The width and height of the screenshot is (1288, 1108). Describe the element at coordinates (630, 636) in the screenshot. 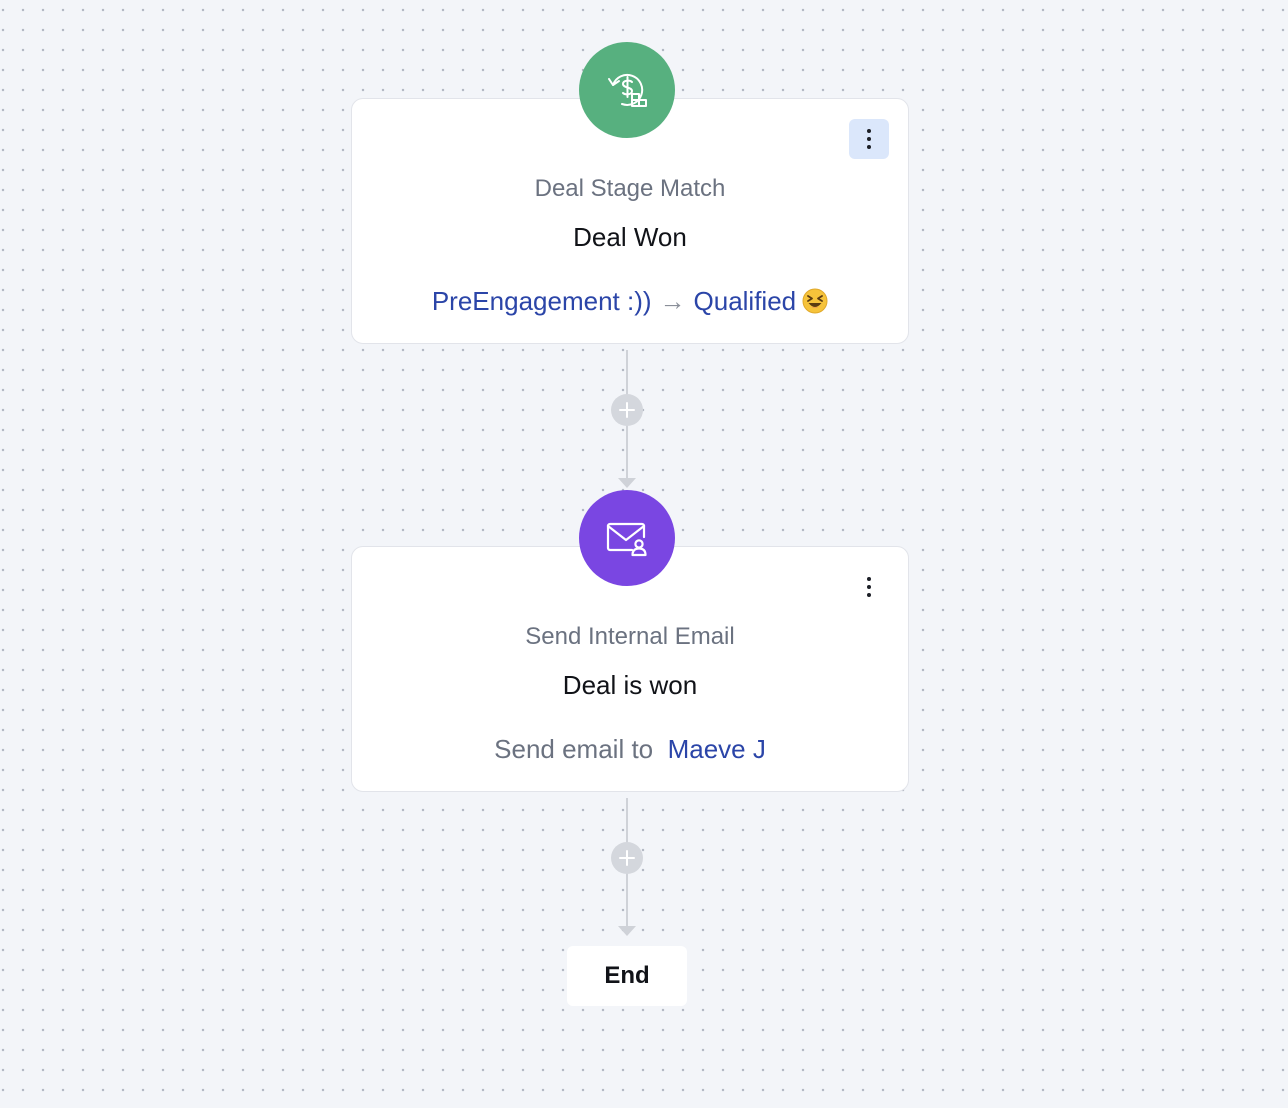

I see `action-type-label: Send Internal Email` at that location.